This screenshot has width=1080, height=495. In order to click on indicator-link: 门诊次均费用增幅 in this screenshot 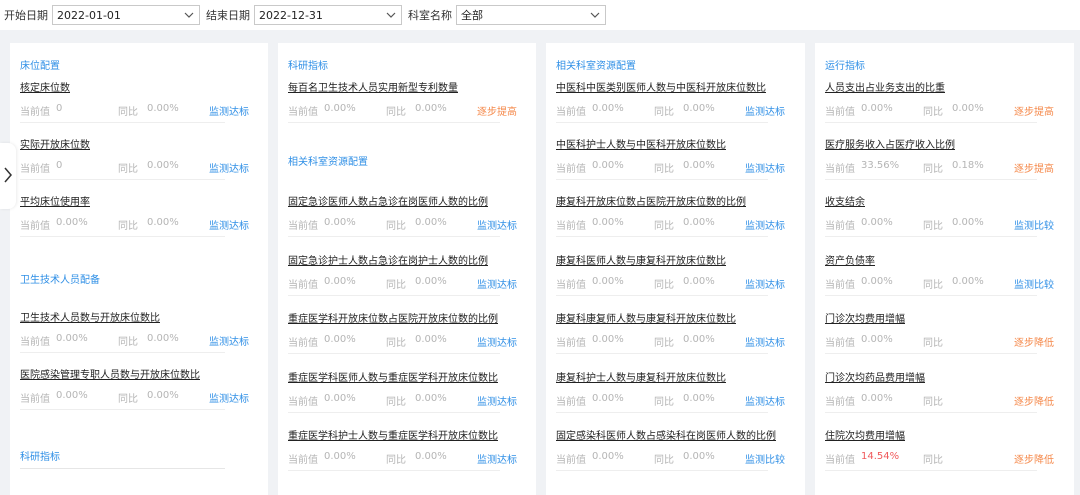, I will do `click(865, 317)`.